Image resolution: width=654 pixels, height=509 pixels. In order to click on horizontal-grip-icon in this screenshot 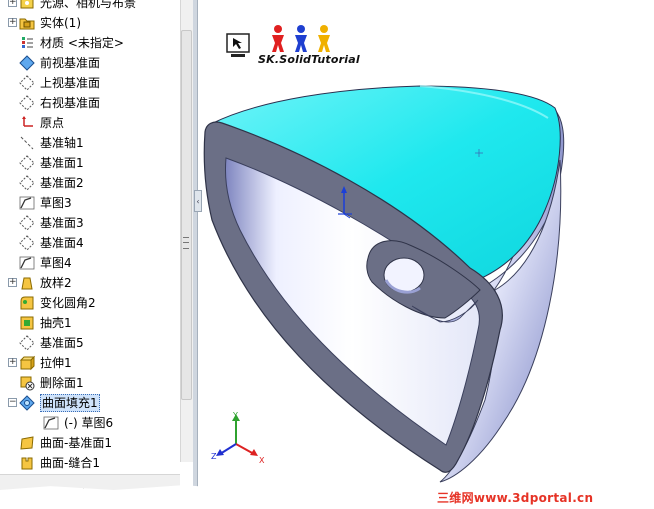, I will do `click(78, 489)`.